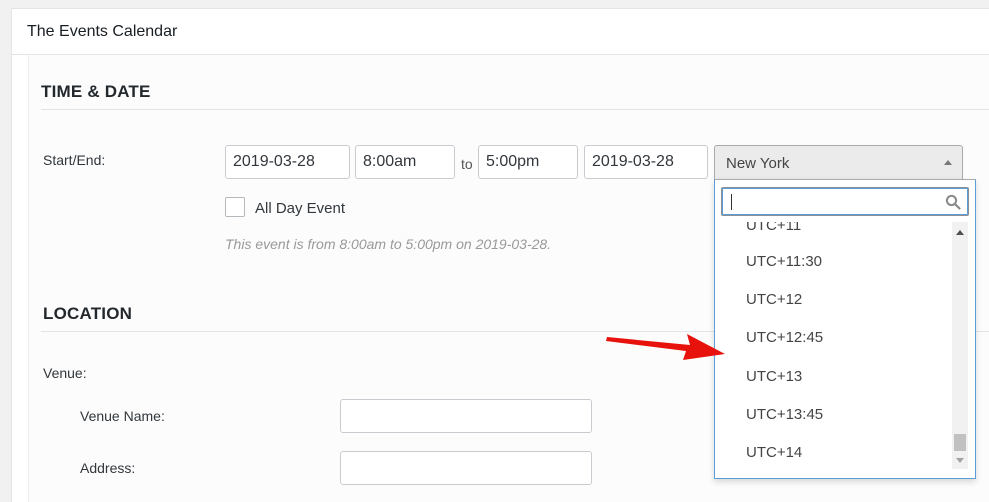  I want to click on start-time-input, so click(405, 162).